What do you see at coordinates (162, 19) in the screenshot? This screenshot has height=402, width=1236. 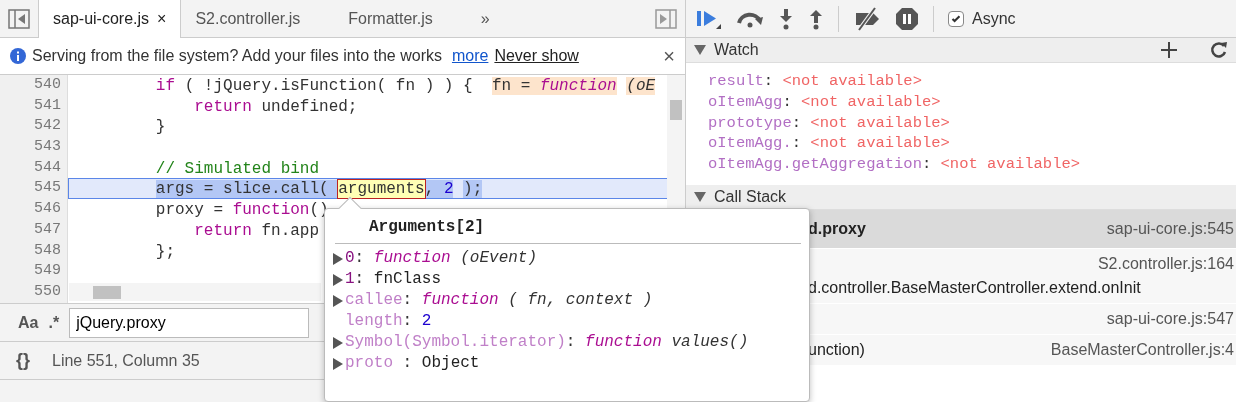 I see `close-tab-button: ×` at bounding box center [162, 19].